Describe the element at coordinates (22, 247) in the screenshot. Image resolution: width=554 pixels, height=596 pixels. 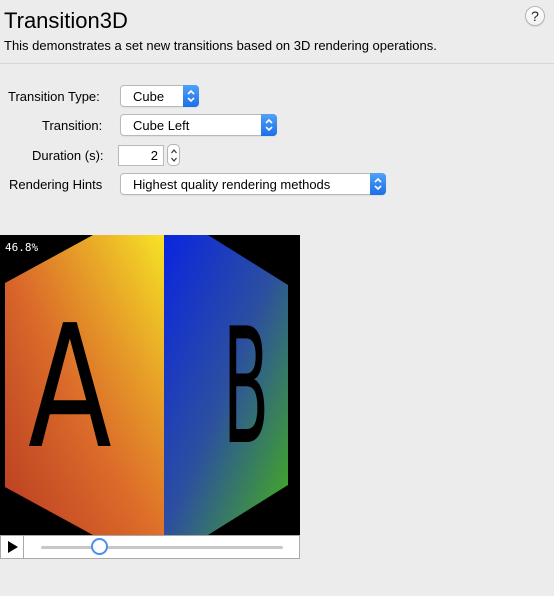
I see `progress-readout: 46.8%` at that location.